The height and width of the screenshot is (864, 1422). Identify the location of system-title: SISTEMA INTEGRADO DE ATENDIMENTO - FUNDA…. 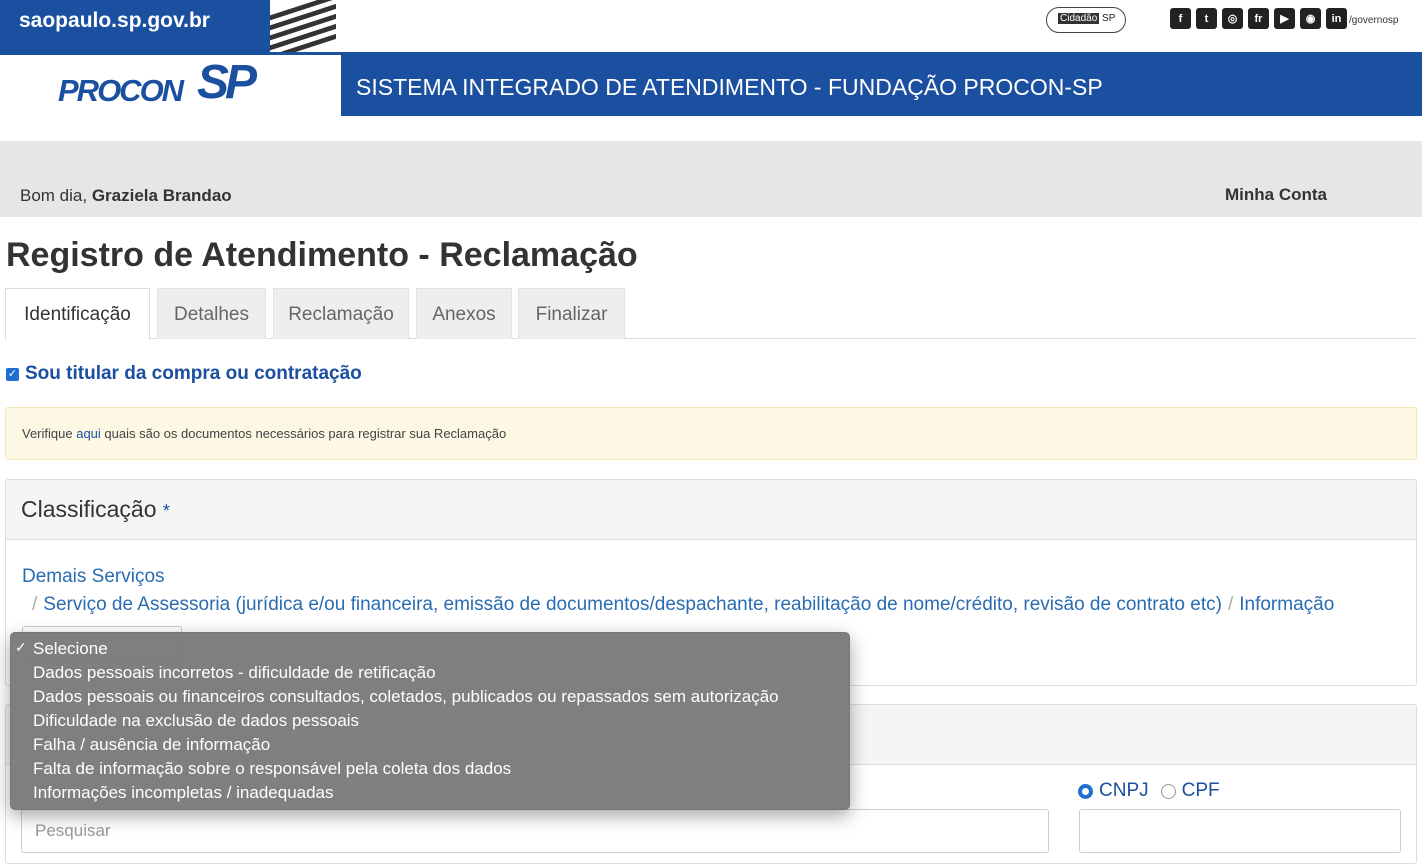
(881, 85).